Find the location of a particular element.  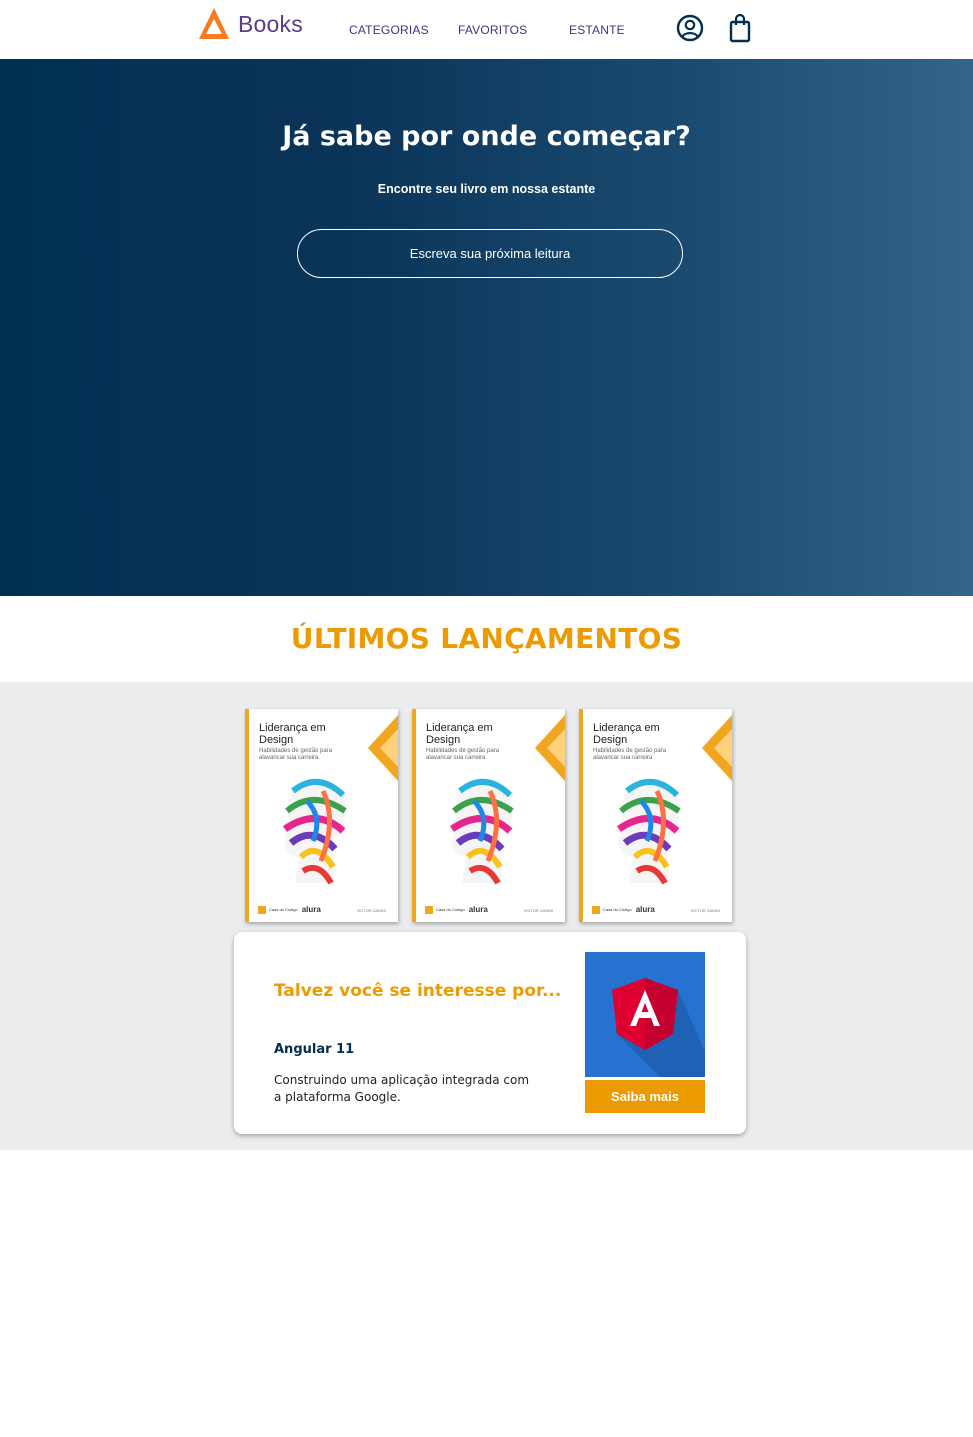

cart-button is located at coordinates (740, 28).